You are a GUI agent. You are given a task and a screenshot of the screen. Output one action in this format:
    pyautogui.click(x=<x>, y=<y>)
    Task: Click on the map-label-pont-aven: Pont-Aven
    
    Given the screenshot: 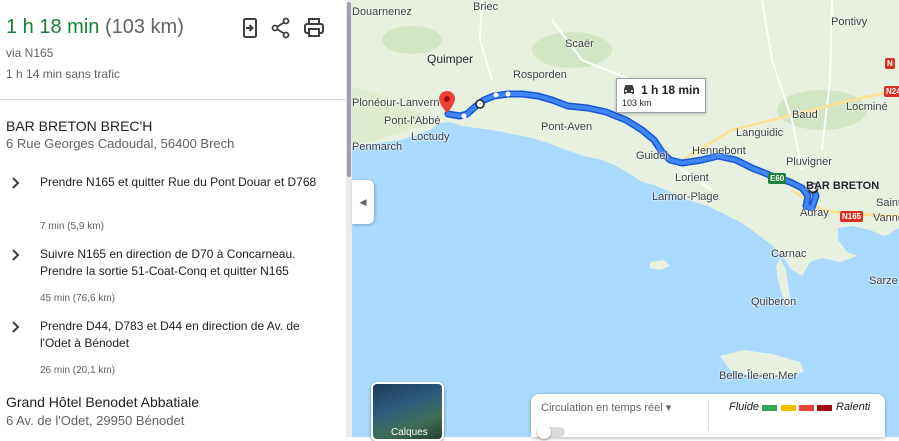 What is the action you would take?
    pyautogui.click(x=567, y=127)
    